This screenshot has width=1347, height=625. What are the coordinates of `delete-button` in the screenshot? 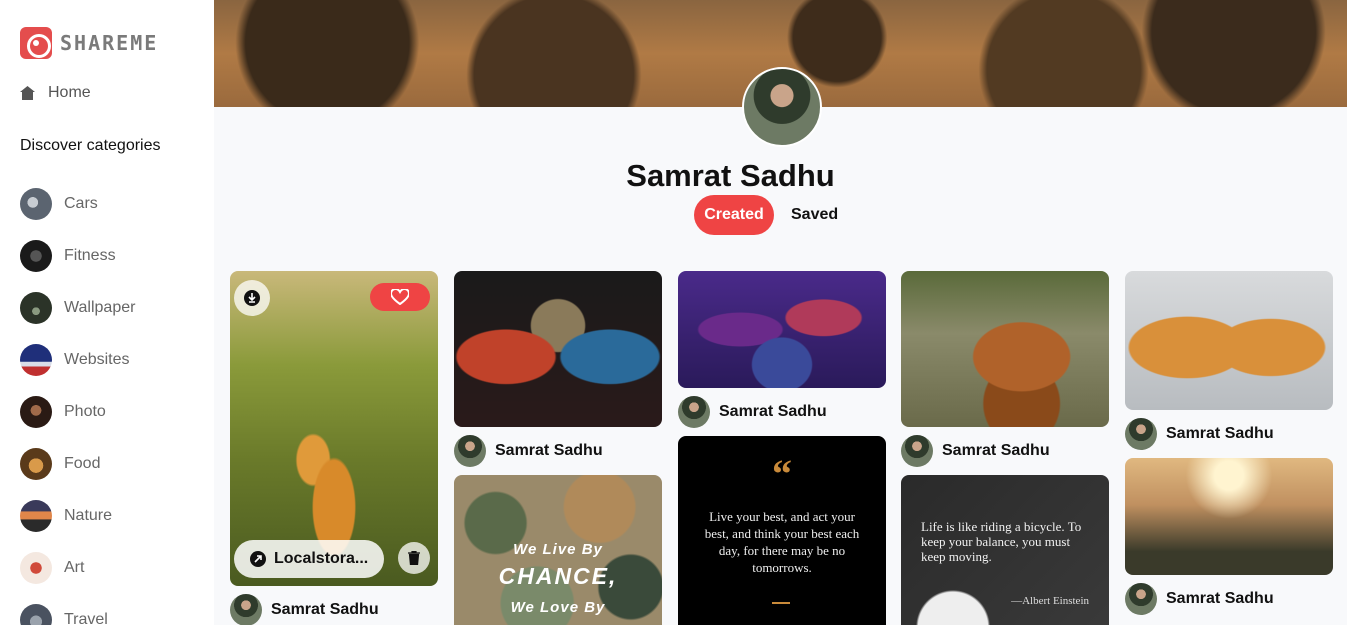 It's located at (414, 558).